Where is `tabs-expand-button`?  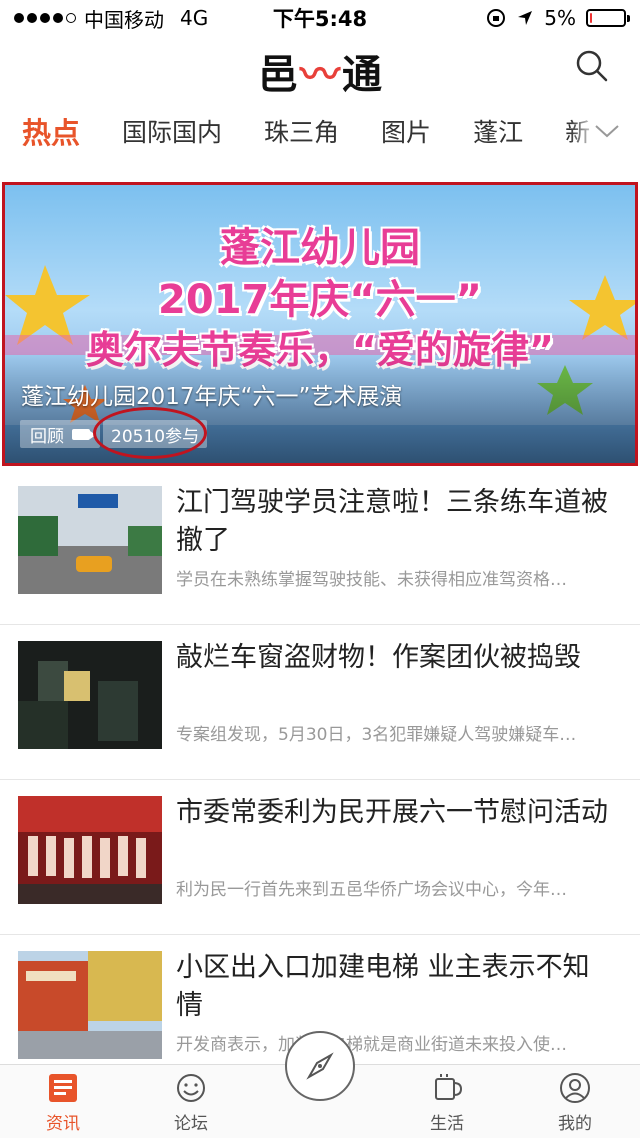 tabs-expand-button is located at coordinates (605, 131).